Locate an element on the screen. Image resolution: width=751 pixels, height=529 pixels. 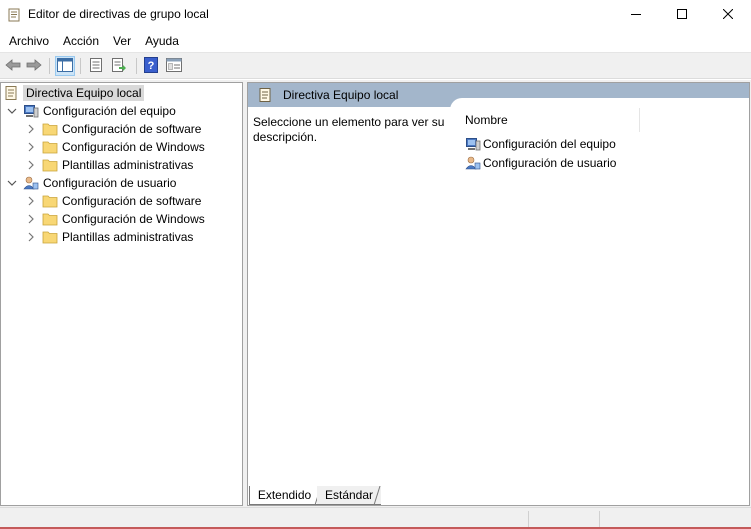
menu-ayuda: Ayuda is located at coordinates (162, 41).